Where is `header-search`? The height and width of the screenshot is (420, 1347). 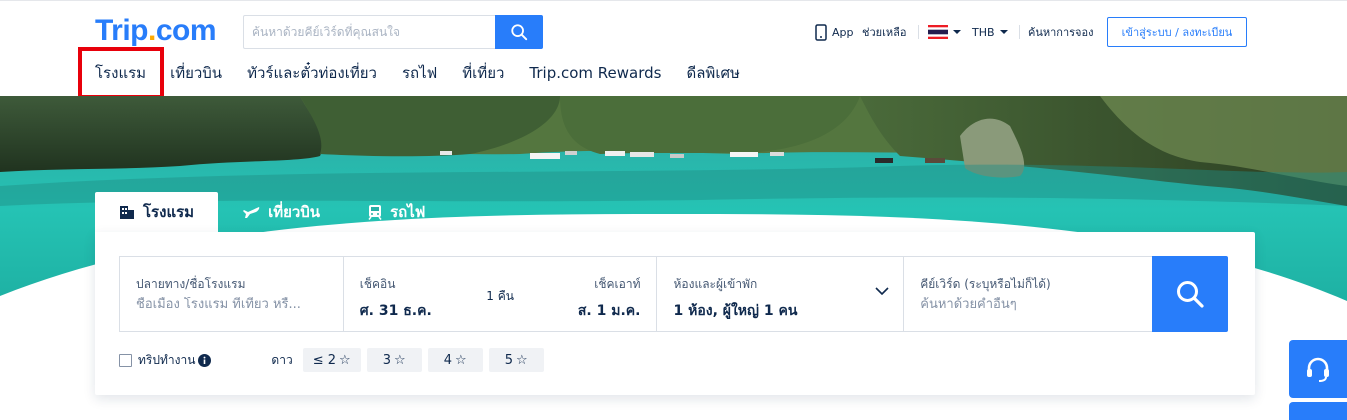
header-search is located at coordinates (393, 32).